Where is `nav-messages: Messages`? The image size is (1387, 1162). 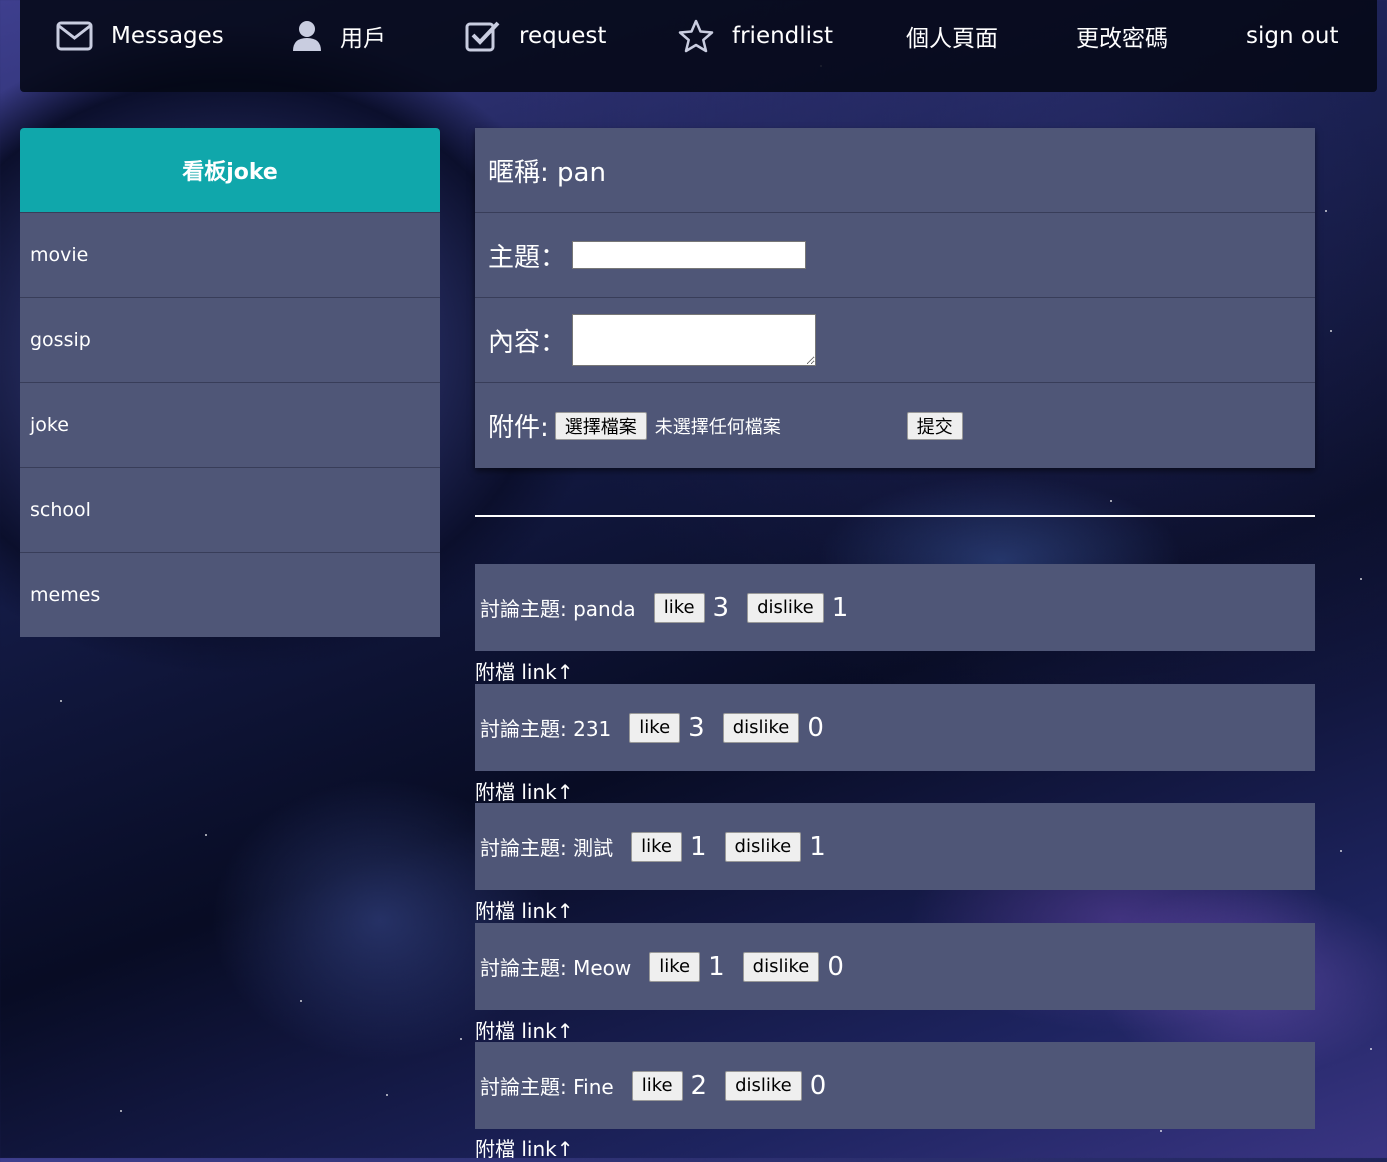 nav-messages: Messages is located at coordinates (140, 36).